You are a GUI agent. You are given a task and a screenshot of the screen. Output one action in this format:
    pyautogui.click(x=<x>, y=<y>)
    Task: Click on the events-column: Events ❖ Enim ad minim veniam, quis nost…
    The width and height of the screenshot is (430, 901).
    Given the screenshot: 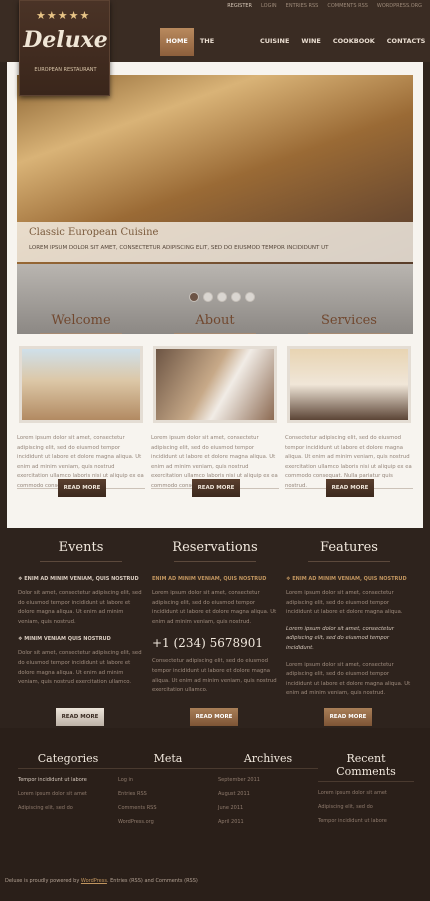 What is the action you would take?
    pyautogui.click(x=81, y=633)
    